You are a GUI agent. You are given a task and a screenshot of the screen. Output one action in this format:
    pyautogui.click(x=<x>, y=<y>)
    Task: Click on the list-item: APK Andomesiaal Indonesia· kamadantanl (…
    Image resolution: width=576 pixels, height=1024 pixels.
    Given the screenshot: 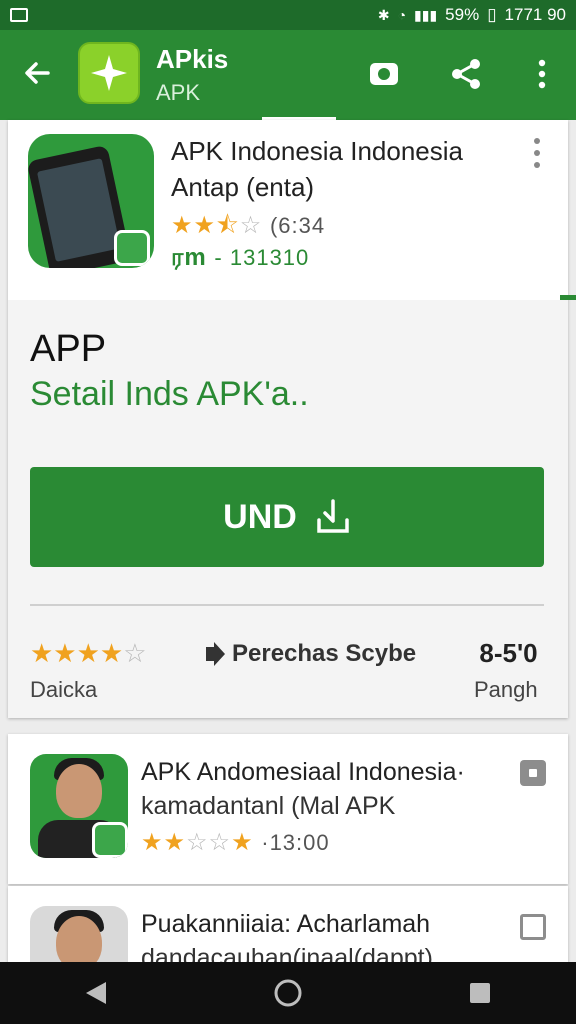 What is the action you would take?
    pyautogui.click(x=288, y=809)
    